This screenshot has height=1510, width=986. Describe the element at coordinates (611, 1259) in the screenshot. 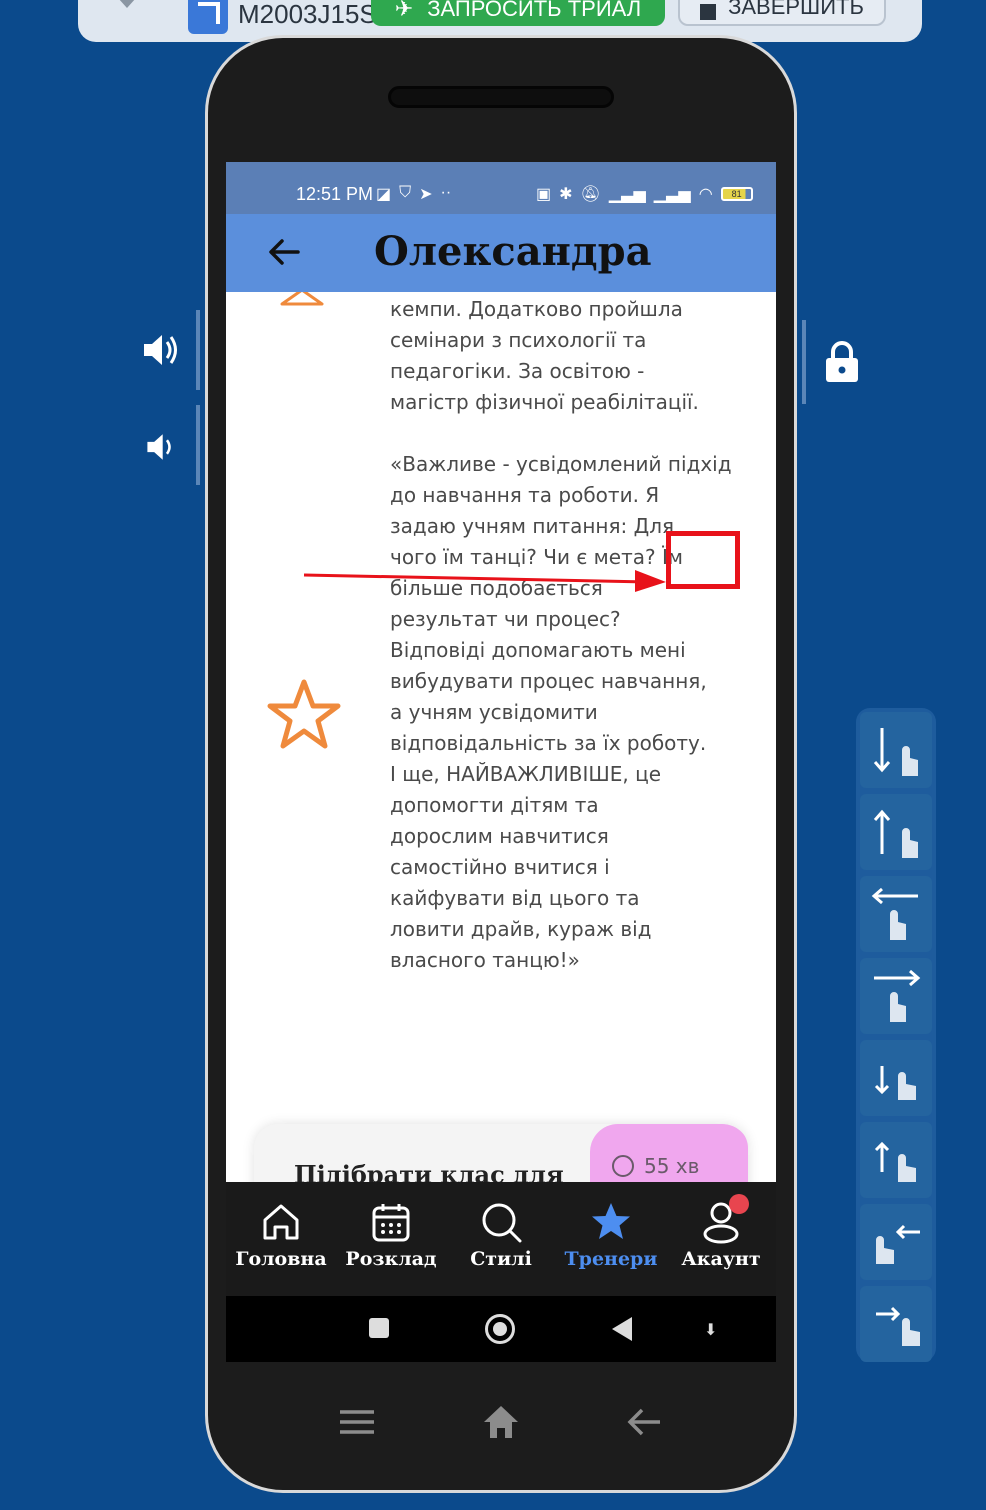

I see `nav-trainers-label: Тренери` at that location.